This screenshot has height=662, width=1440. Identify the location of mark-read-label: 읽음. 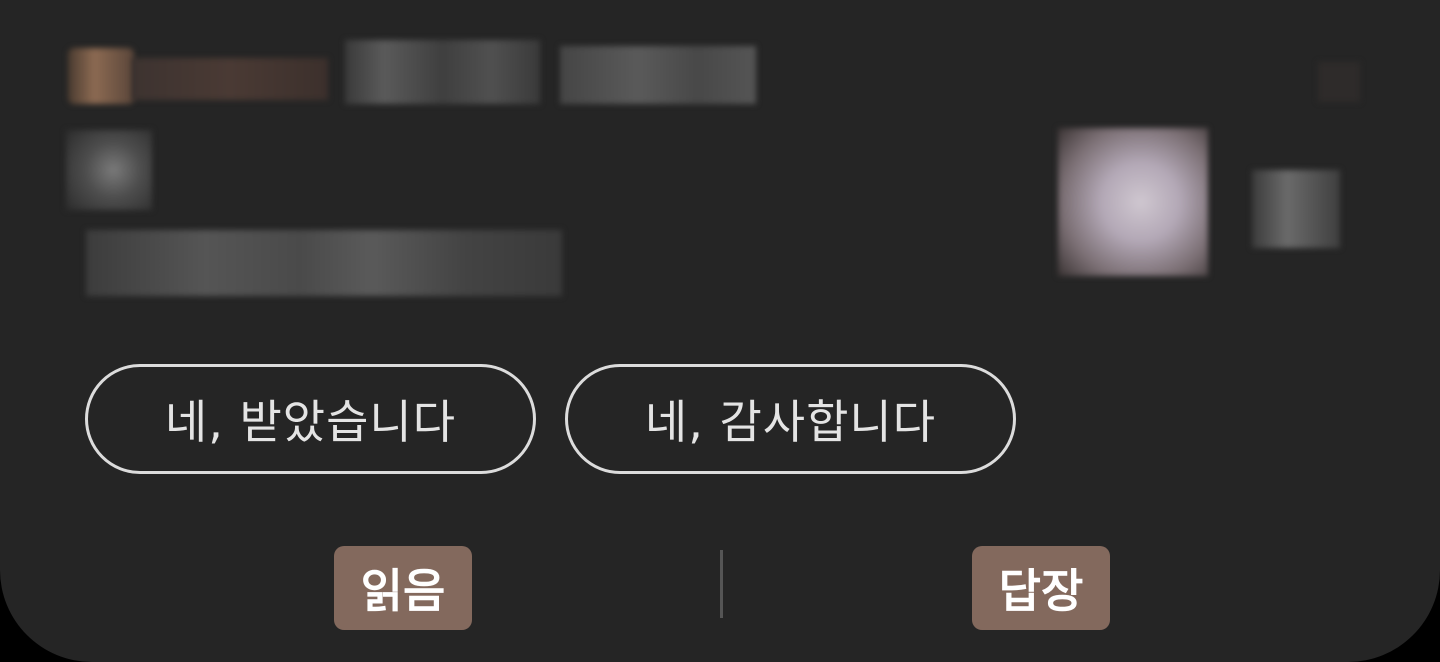
(403, 591).